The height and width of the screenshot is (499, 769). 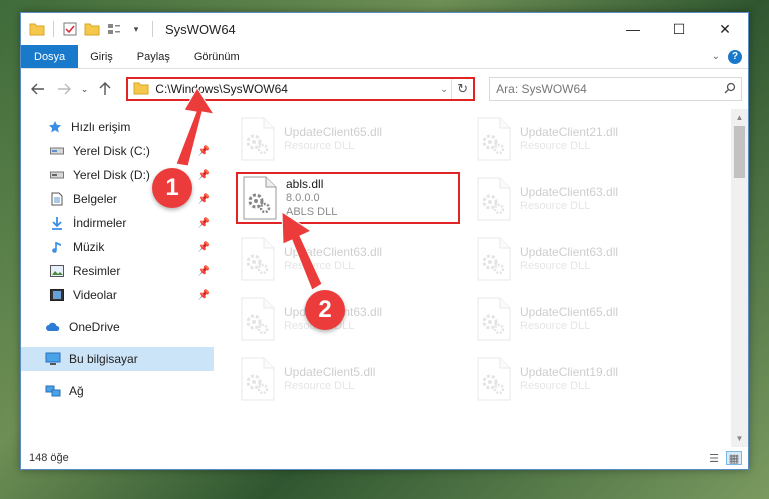 I want to click on sidebar-item-label: Yerel Disk (D:), so click(x=111, y=175).